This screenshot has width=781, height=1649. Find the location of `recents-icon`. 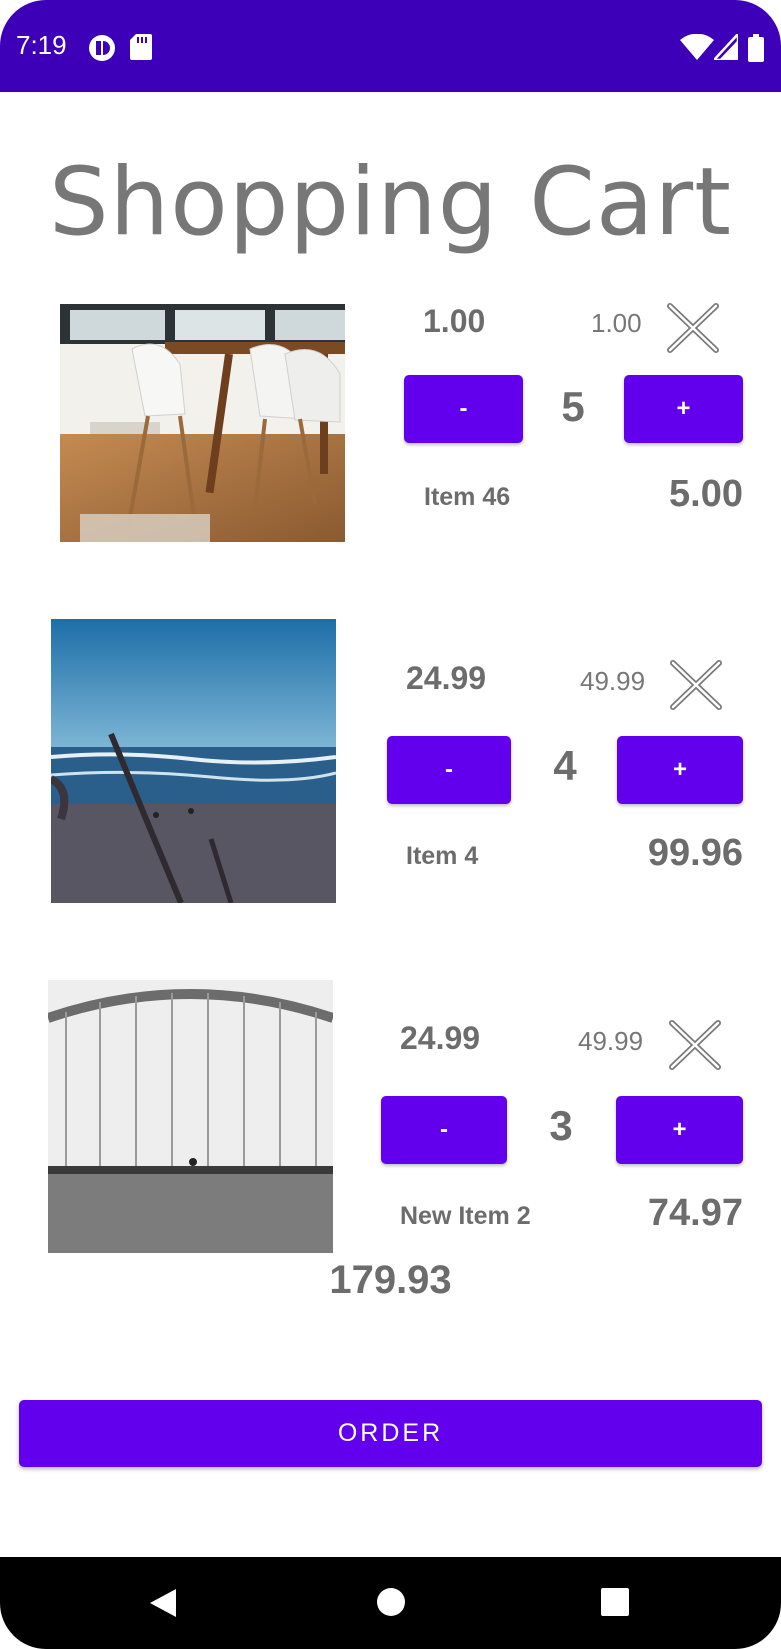

recents-icon is located at coordinates (615, 1604).